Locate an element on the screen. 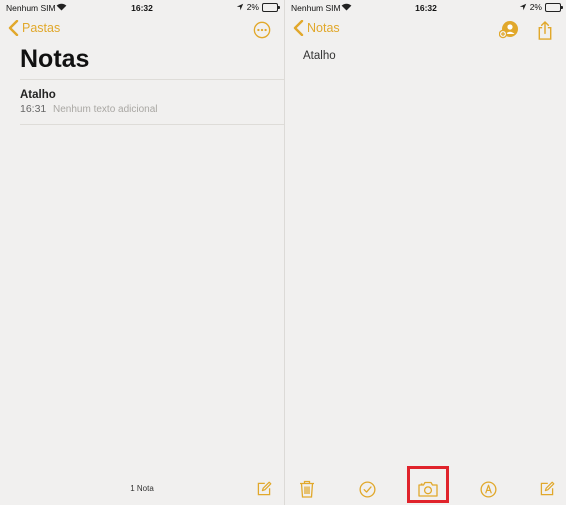 This screenshot has height=505, width=566. note-count: 1 Nota is located at coordinates (142, 488).